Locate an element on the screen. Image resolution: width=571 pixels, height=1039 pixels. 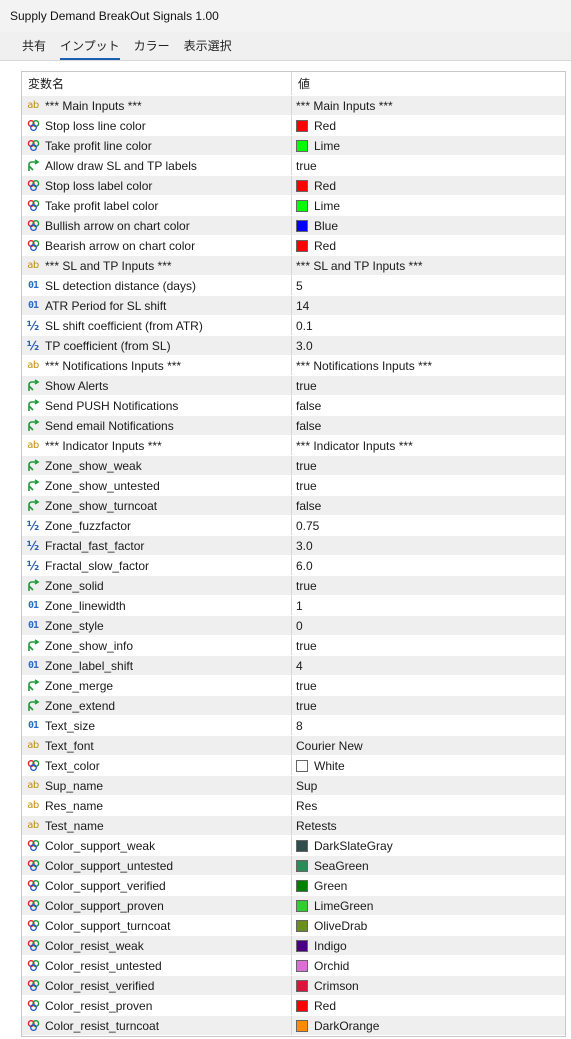
table-row: 01 Text_size 8 is located at coordinates (293, 726).